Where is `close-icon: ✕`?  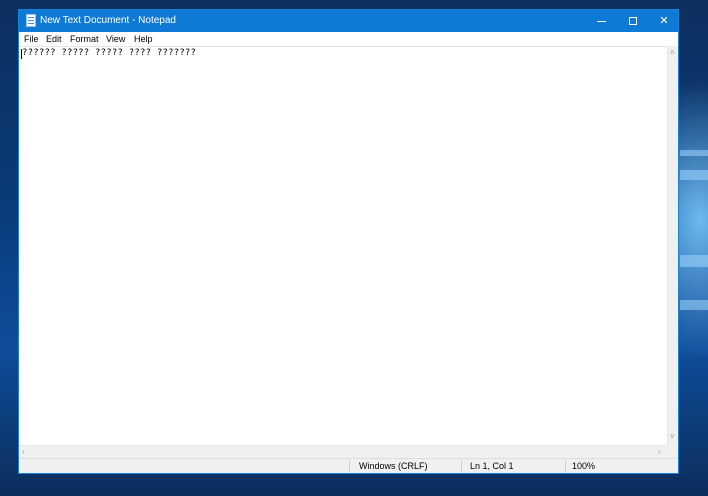 close-icon: ✕ is located at coordinates (664, 21).